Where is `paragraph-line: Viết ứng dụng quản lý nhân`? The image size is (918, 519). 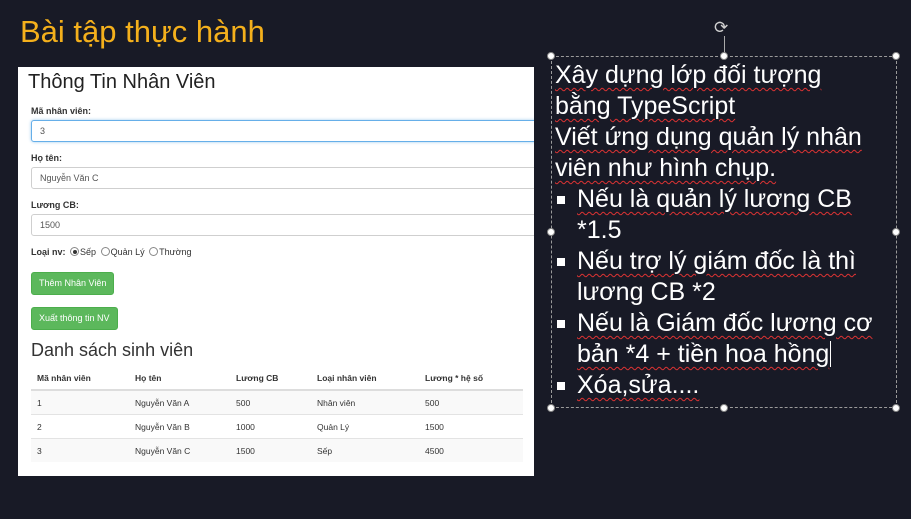 paragraph-line: Viết ứng dụng quản lý nhân is located at coordinates (708, 137).